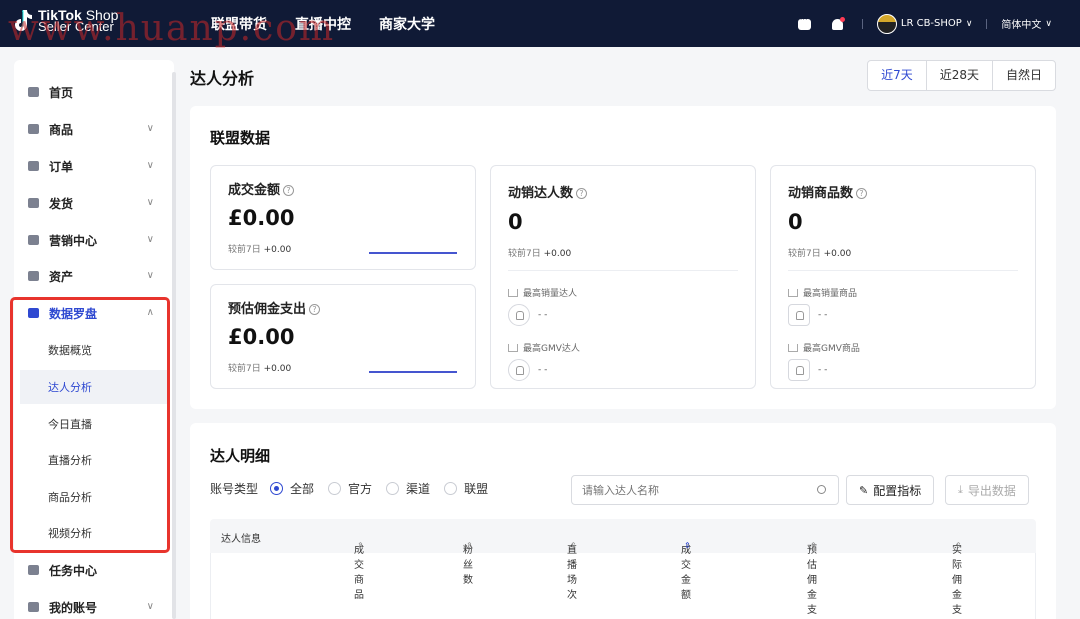 Image resolution: width=1080 pixels, height=619 pixels. I want to click on message-icon, so click(804, 23).